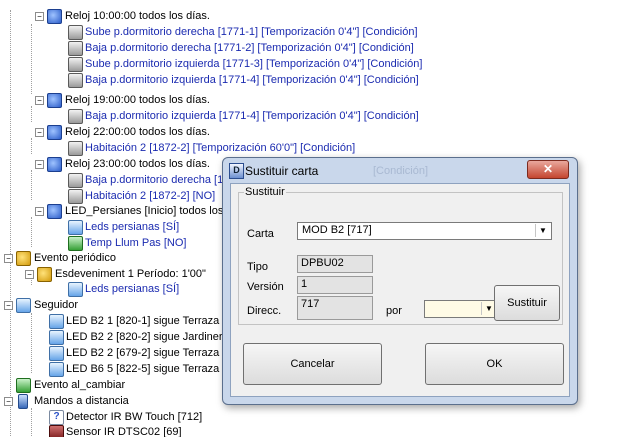  I want to click on tree-item-label: Reloj 23:00:00 todos los días., so click(137, 164).